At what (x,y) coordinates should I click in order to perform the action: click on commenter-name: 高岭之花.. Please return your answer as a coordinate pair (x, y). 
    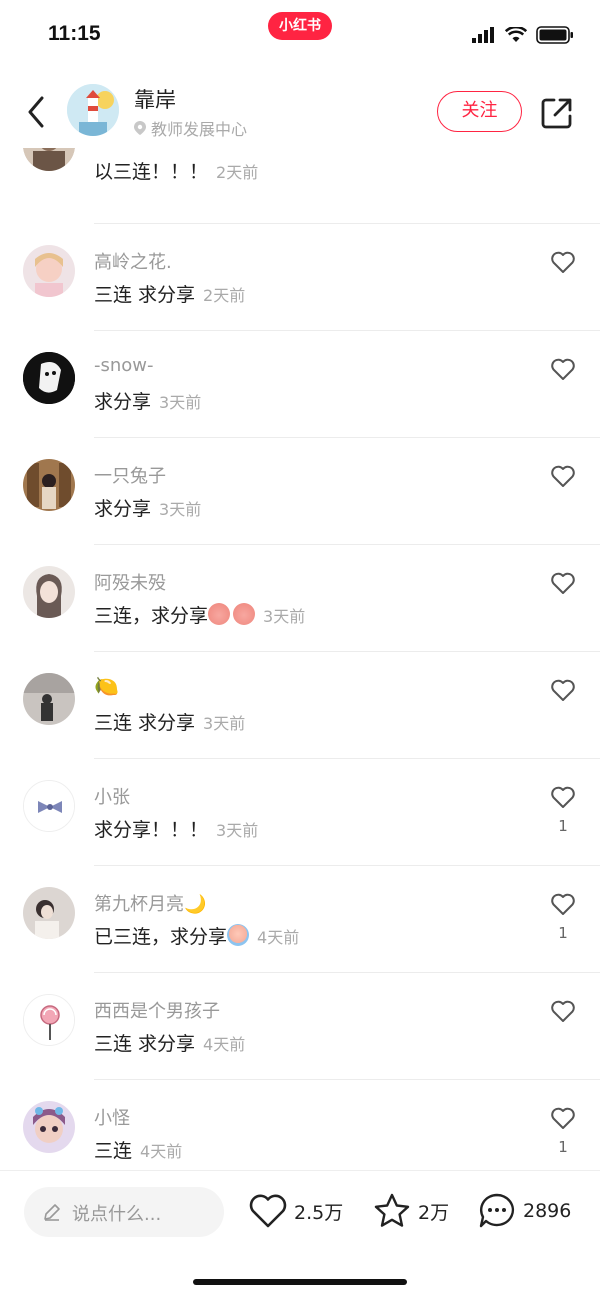
    Looking at the image, I should click on (133, 261).